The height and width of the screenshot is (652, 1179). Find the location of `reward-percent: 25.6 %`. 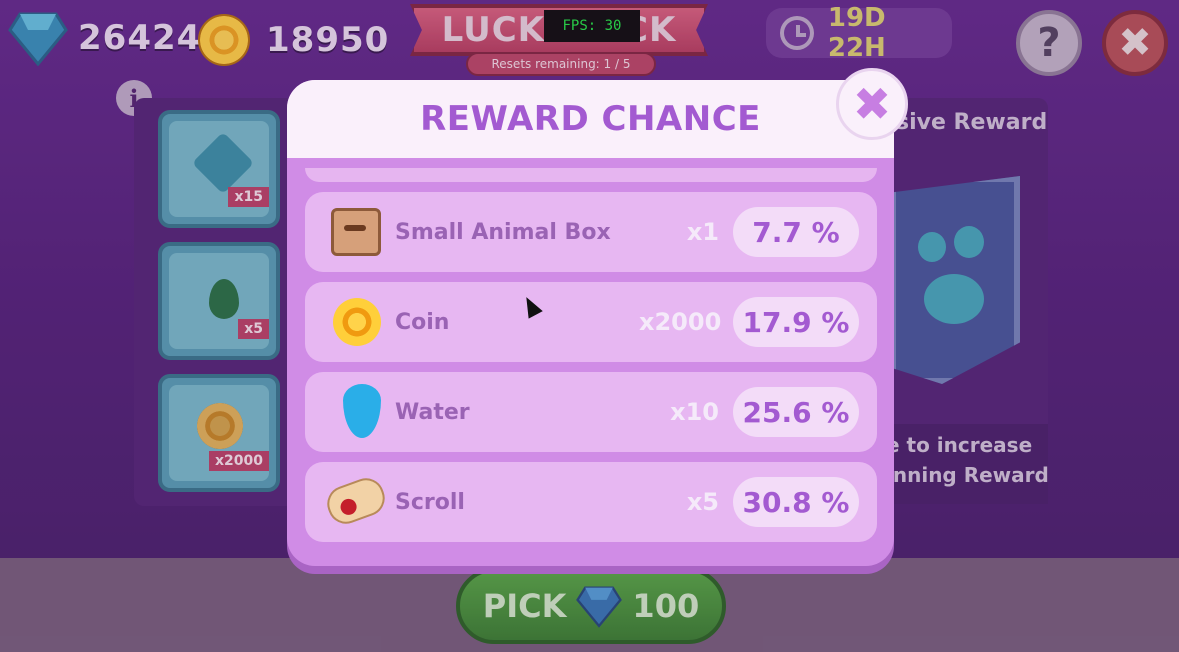

reward-percent: 25.6 % is located at coordinates (796, 412).